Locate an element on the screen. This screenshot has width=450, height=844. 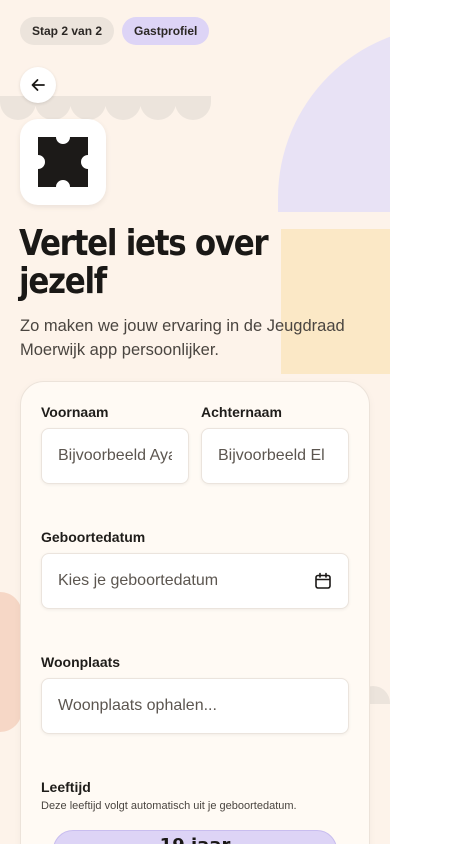
back-button is located at coordinates (38, 85).